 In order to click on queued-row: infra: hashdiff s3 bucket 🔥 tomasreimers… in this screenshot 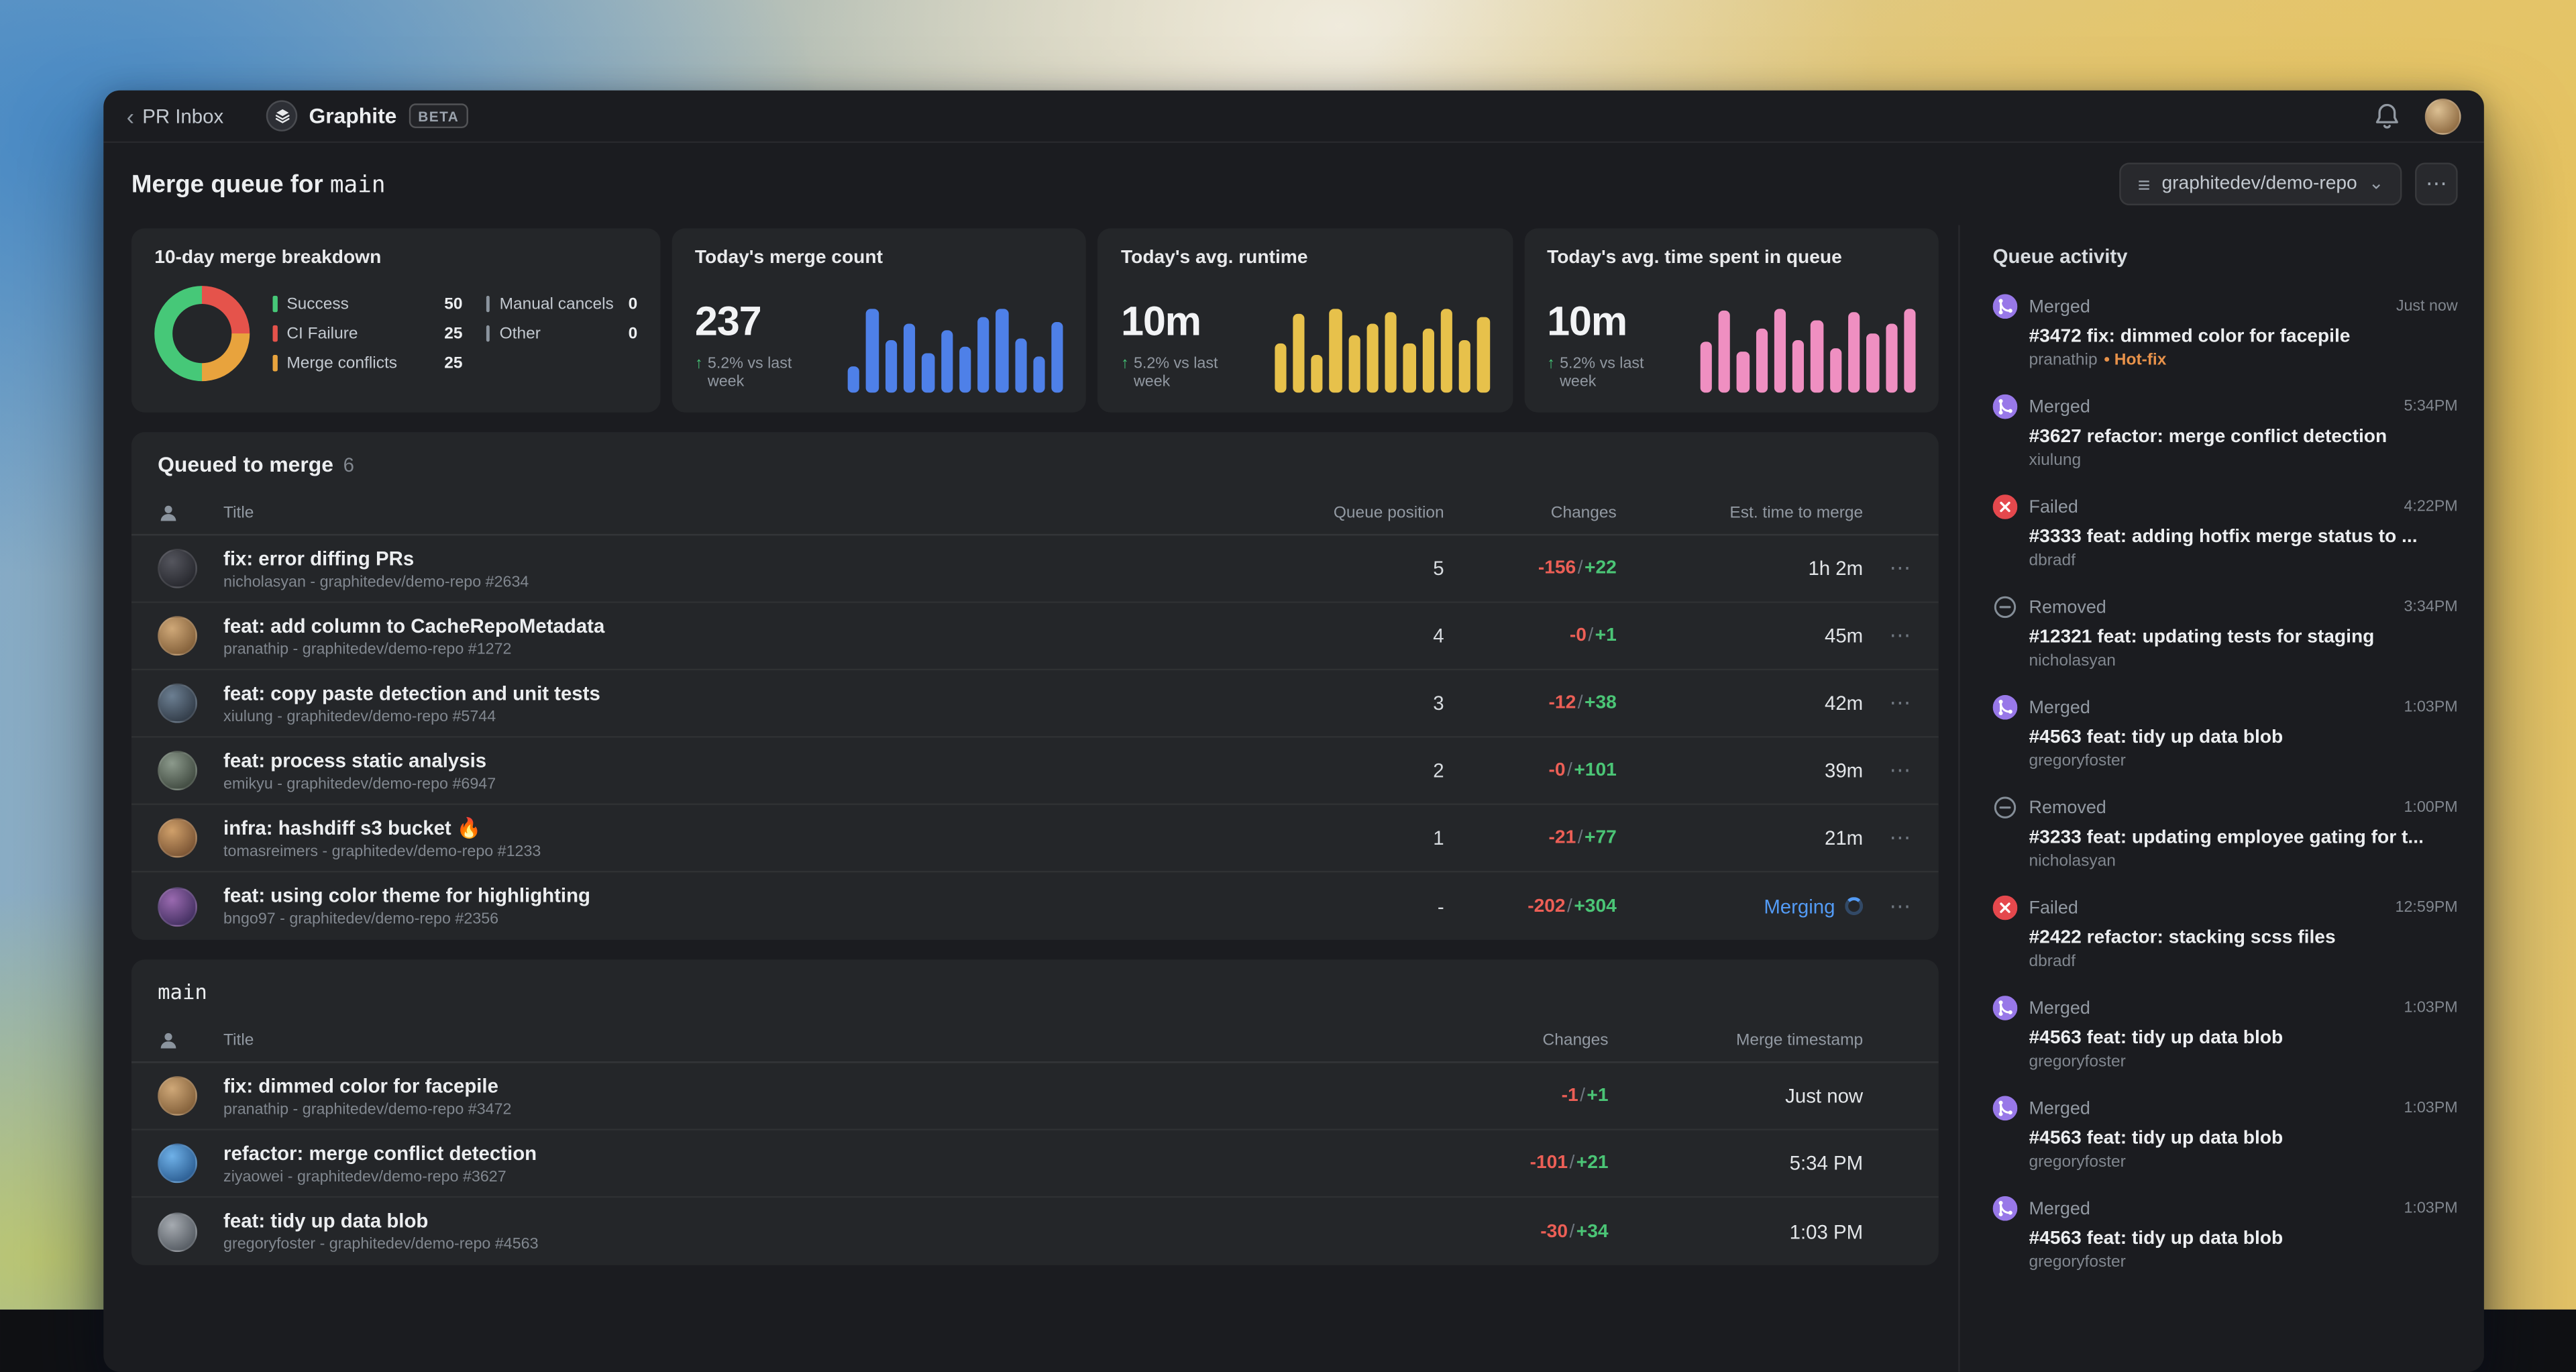, I will do `click(1035, 839)`.